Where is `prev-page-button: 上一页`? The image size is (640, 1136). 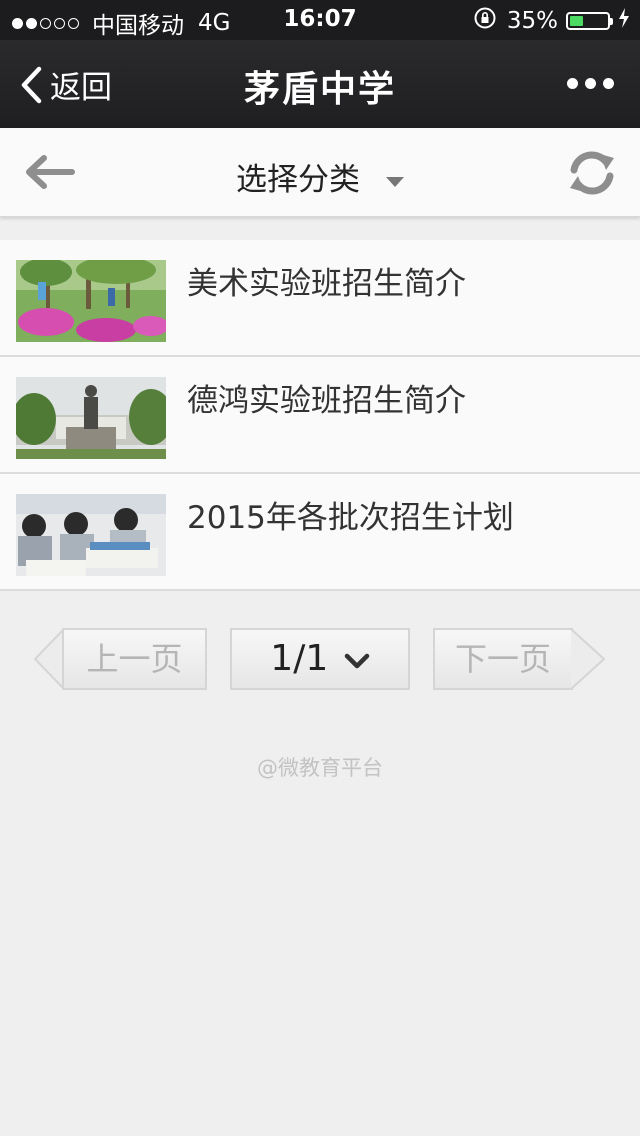 prev-page-button: 上一页 is located at coordinates (134, 659).